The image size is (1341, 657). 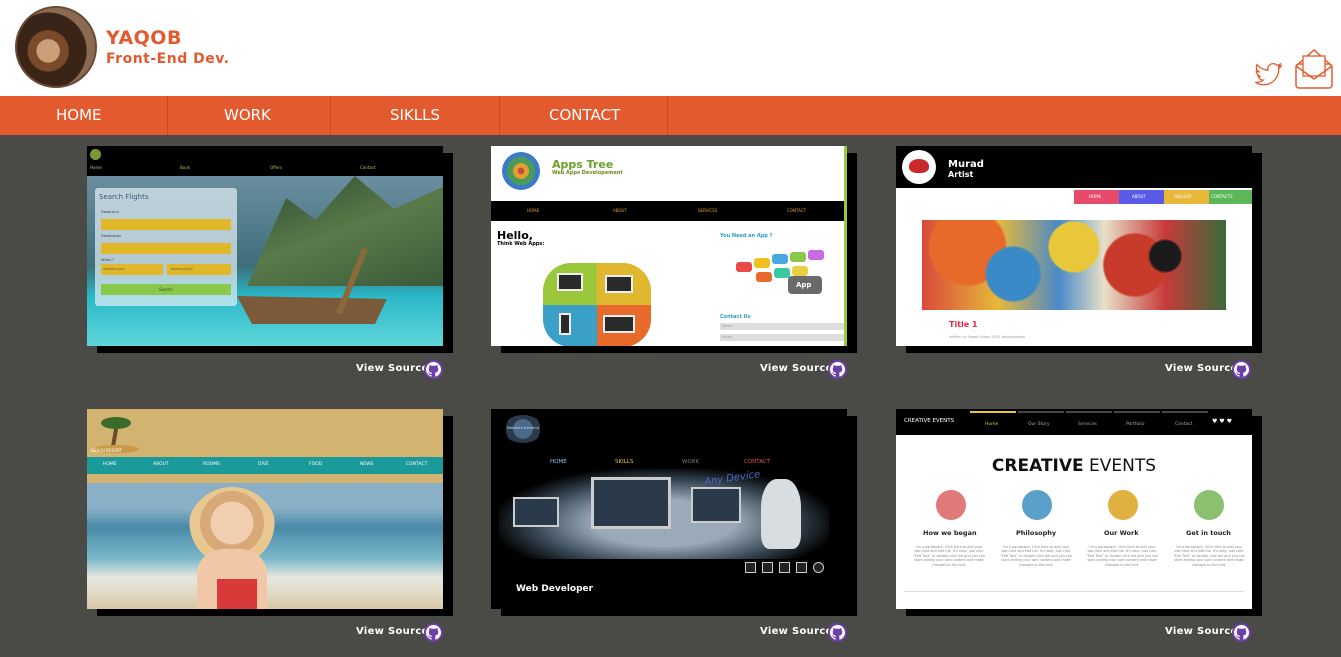 I want to click on nav-link: NEWS, so click(x=367, y=464).